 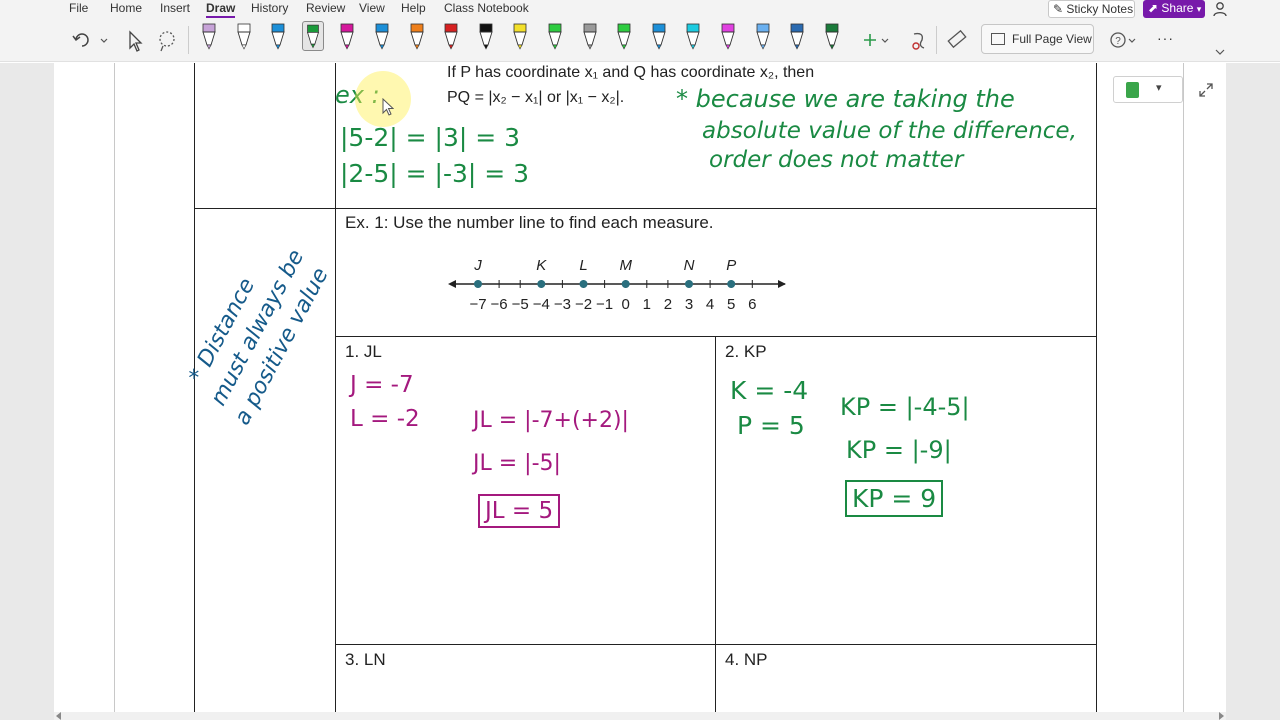 What do you see at coordinates (347, 36) in the screenshot?
I see `pen-5-icon` at bounding box center [347, 36].